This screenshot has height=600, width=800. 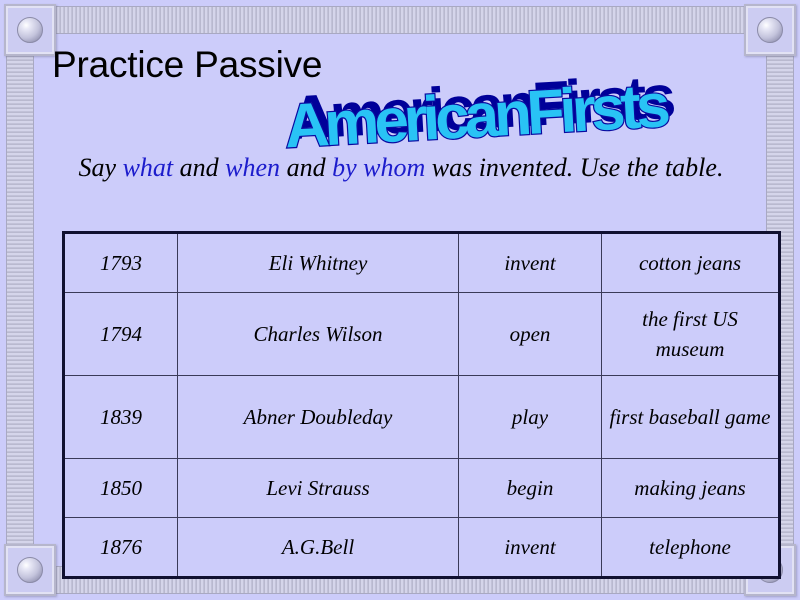 I want to click on page-title: Practice Passive, so click(x=187, y=64).